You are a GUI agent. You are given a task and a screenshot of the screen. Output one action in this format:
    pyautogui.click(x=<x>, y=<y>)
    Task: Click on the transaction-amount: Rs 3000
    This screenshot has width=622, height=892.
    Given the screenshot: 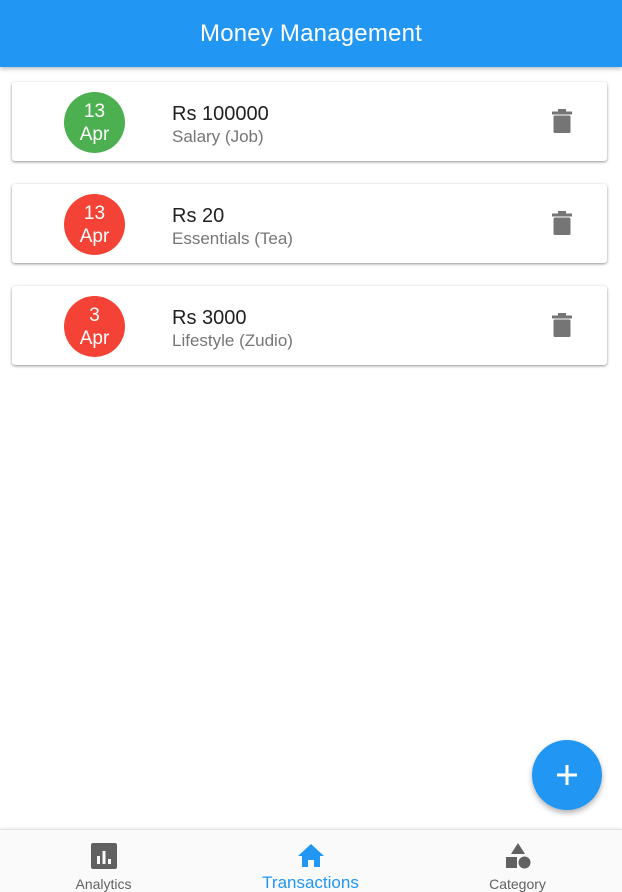 What is the action you would take?
    pyautogui.click(x=209, y=318)
    